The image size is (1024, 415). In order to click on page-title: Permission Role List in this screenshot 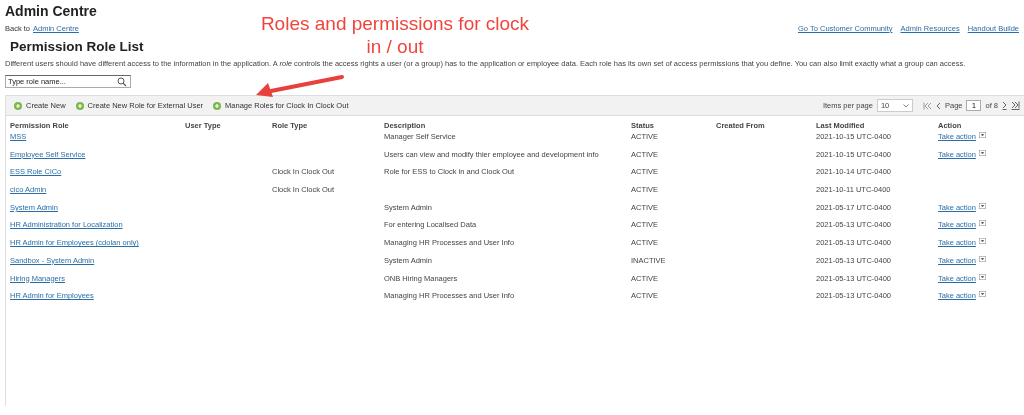, I will do `click(77, 47)`.